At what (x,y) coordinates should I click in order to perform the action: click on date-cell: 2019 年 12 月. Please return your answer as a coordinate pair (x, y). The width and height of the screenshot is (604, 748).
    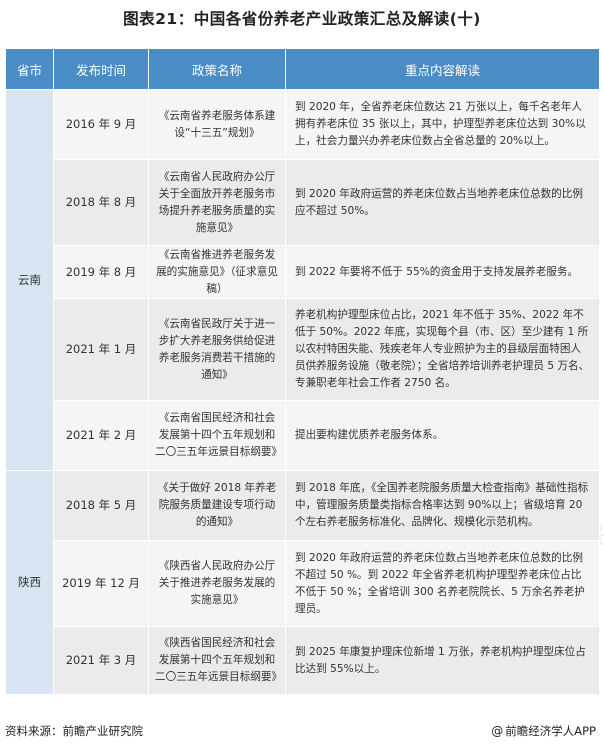
    Looking at the image, I should click on (101, 583).